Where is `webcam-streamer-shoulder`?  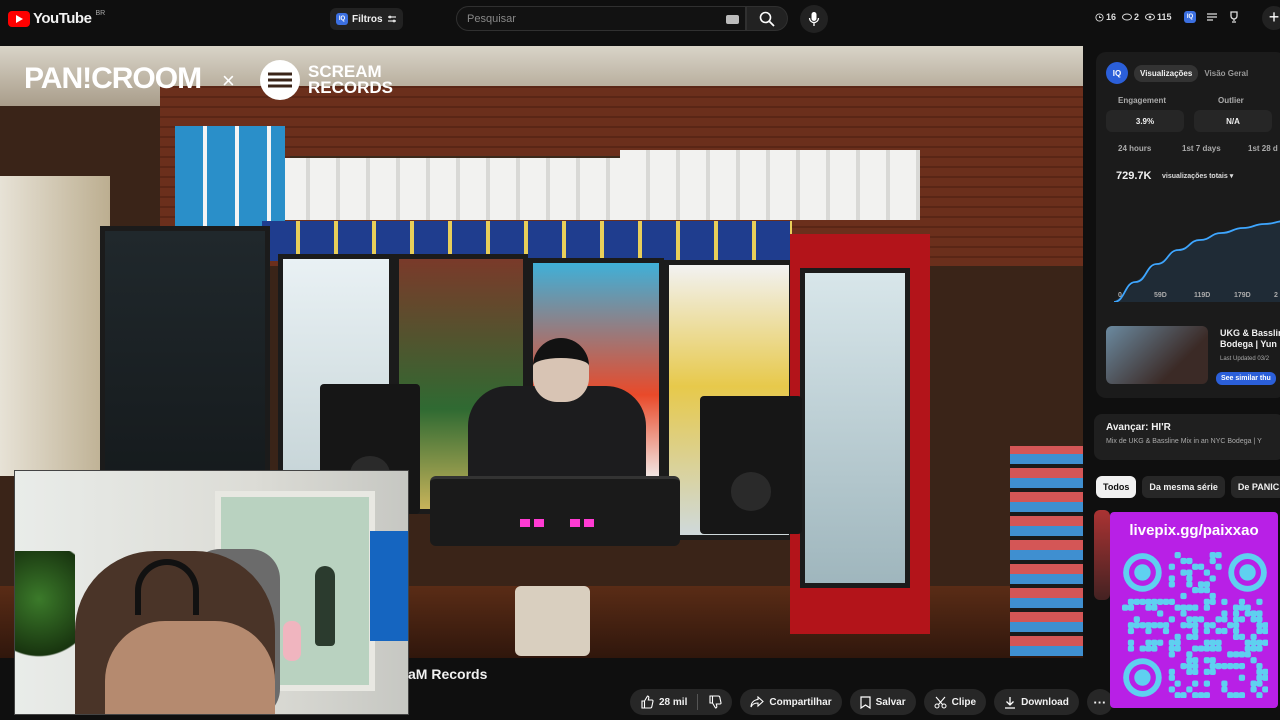 webcam-streamer-shoulder is located at coordinates (190, 667).